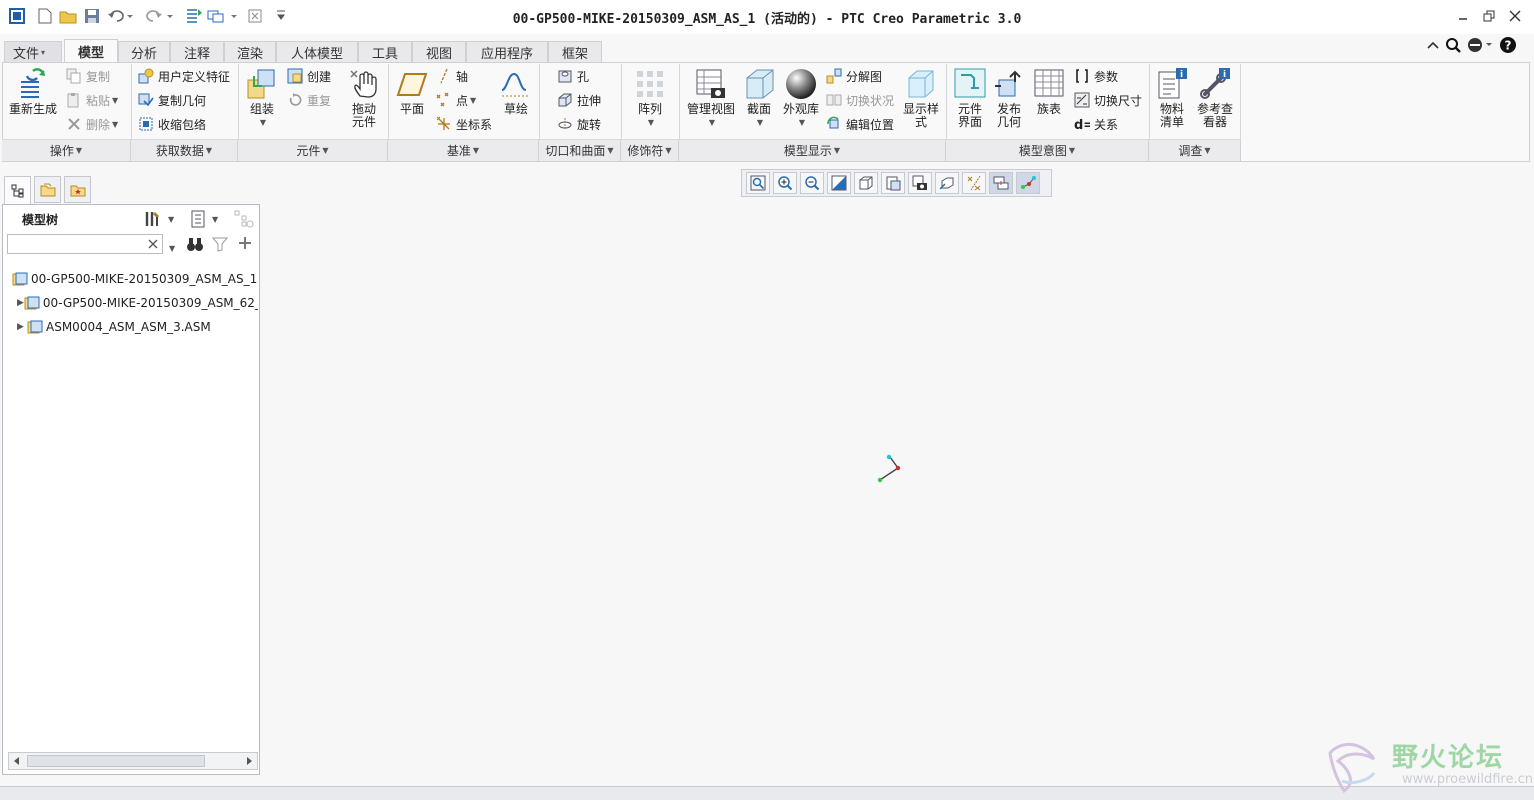  I want to click on scroll-right-icon, so click(249, 761).